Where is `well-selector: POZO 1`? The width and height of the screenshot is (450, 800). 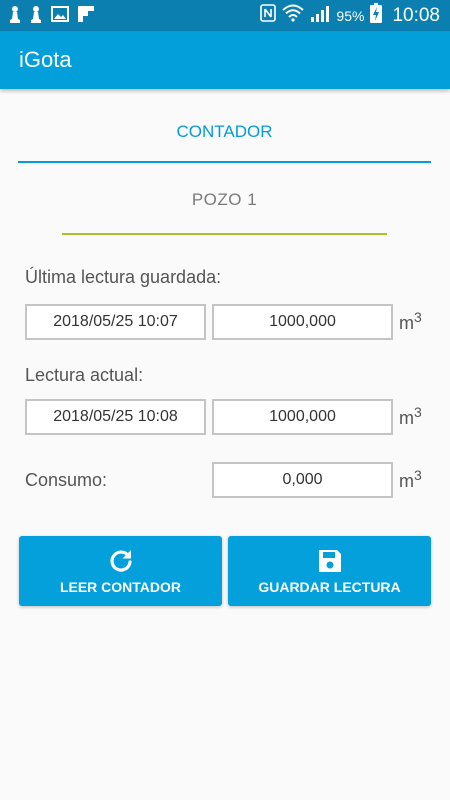
well-selector: POZO 1 is located at coordinates (224, 200).